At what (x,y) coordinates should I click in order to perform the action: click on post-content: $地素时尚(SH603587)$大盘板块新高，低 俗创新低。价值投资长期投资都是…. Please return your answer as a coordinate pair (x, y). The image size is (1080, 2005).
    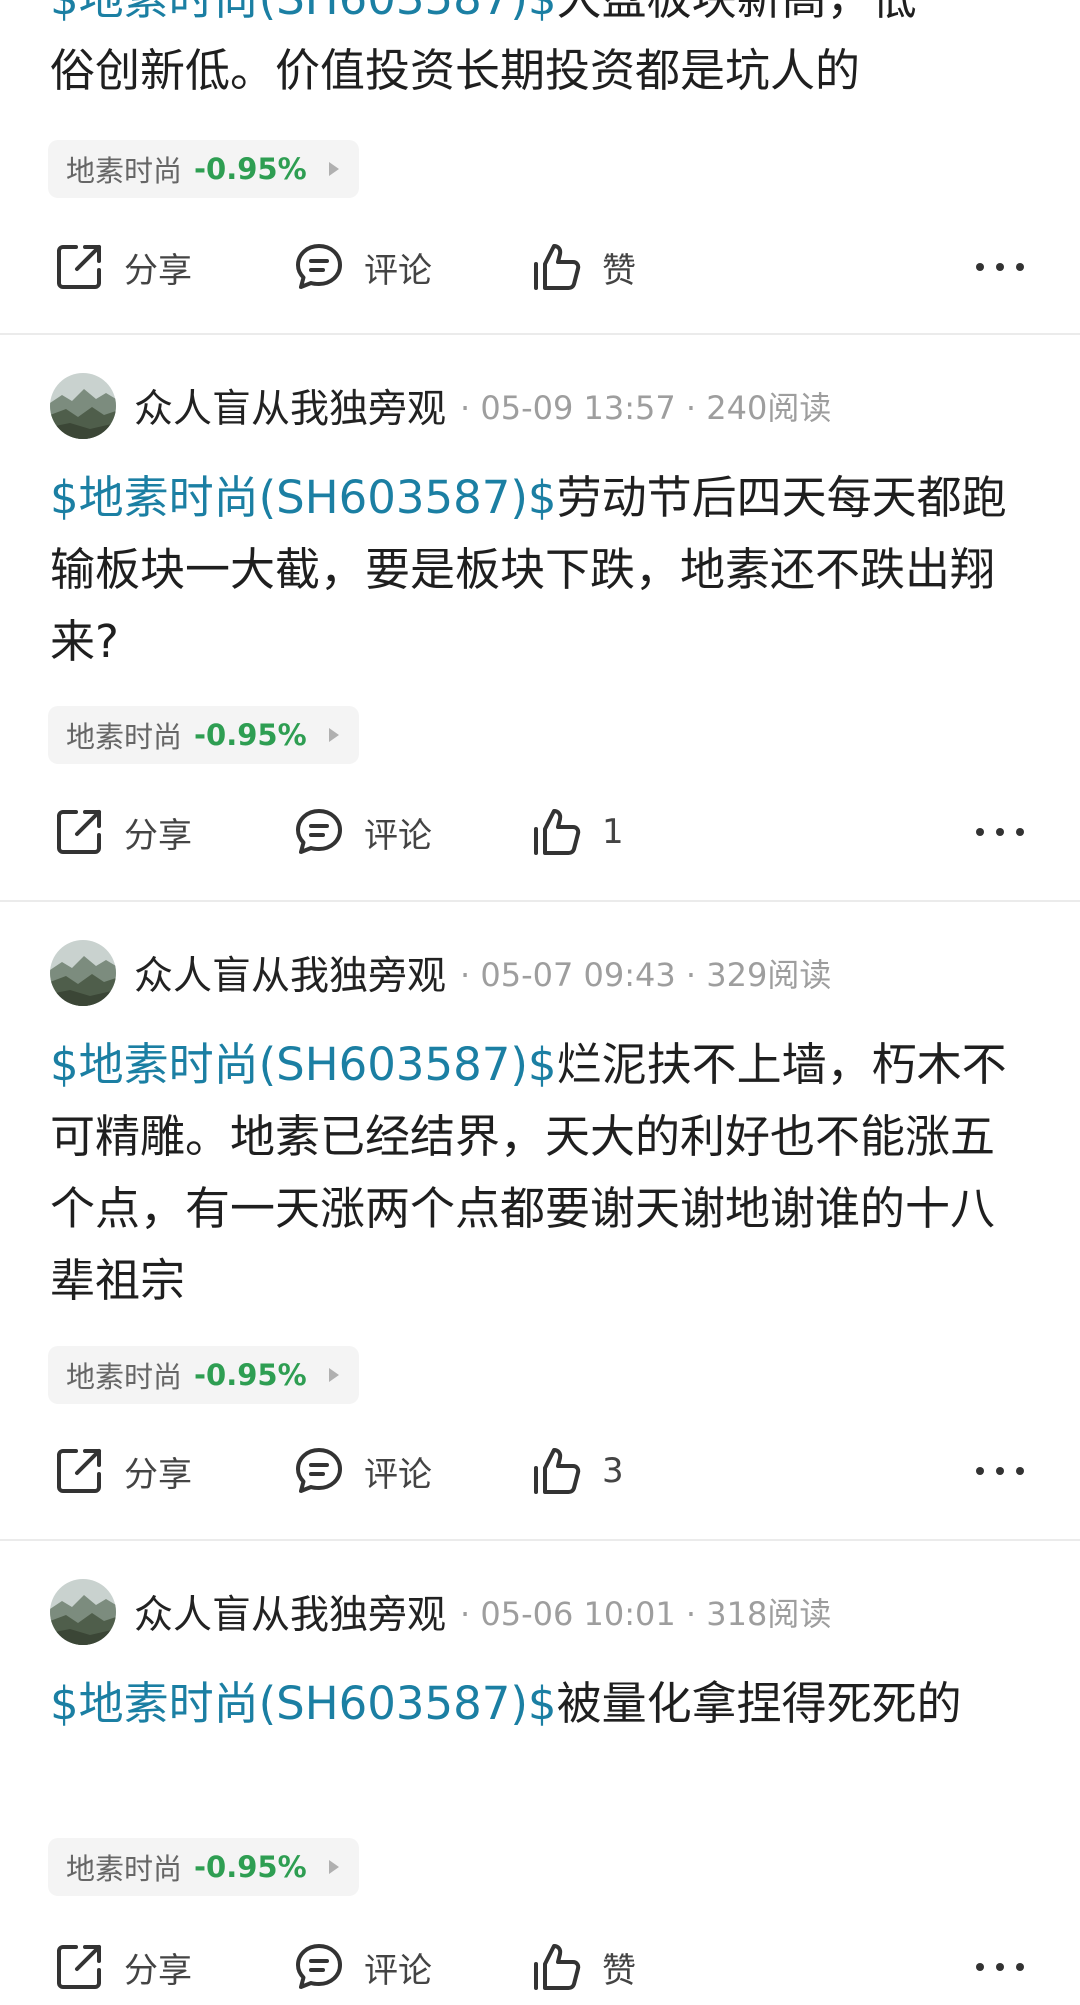
    Looking at the image, I should click on (540, 53).